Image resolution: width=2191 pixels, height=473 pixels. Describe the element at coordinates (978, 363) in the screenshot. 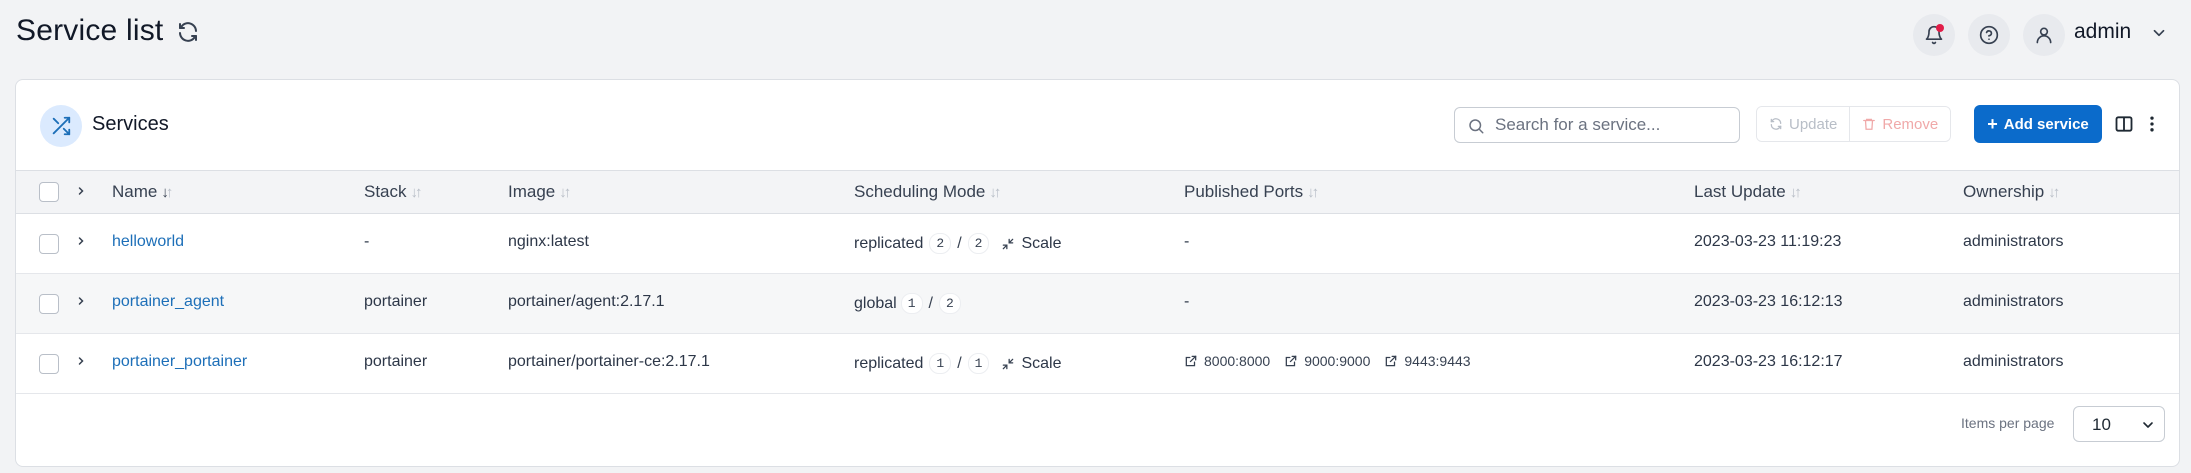

I see `desired-count: 1` at that location.